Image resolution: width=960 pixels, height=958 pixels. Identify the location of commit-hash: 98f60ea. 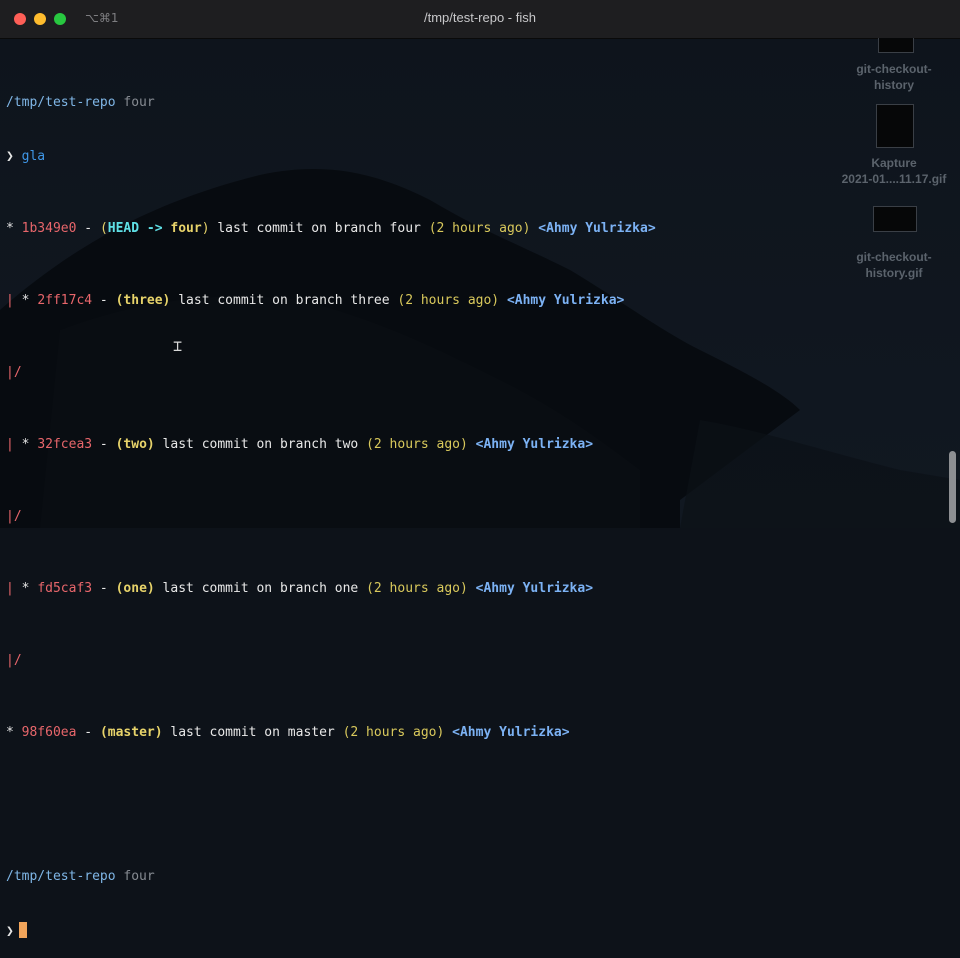
(49, 732).